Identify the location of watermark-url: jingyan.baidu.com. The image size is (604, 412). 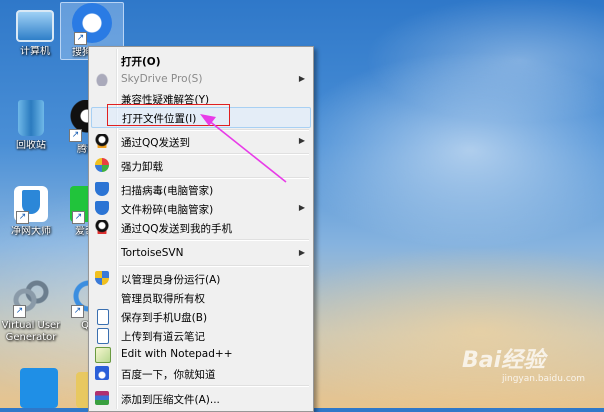
(544, 379).